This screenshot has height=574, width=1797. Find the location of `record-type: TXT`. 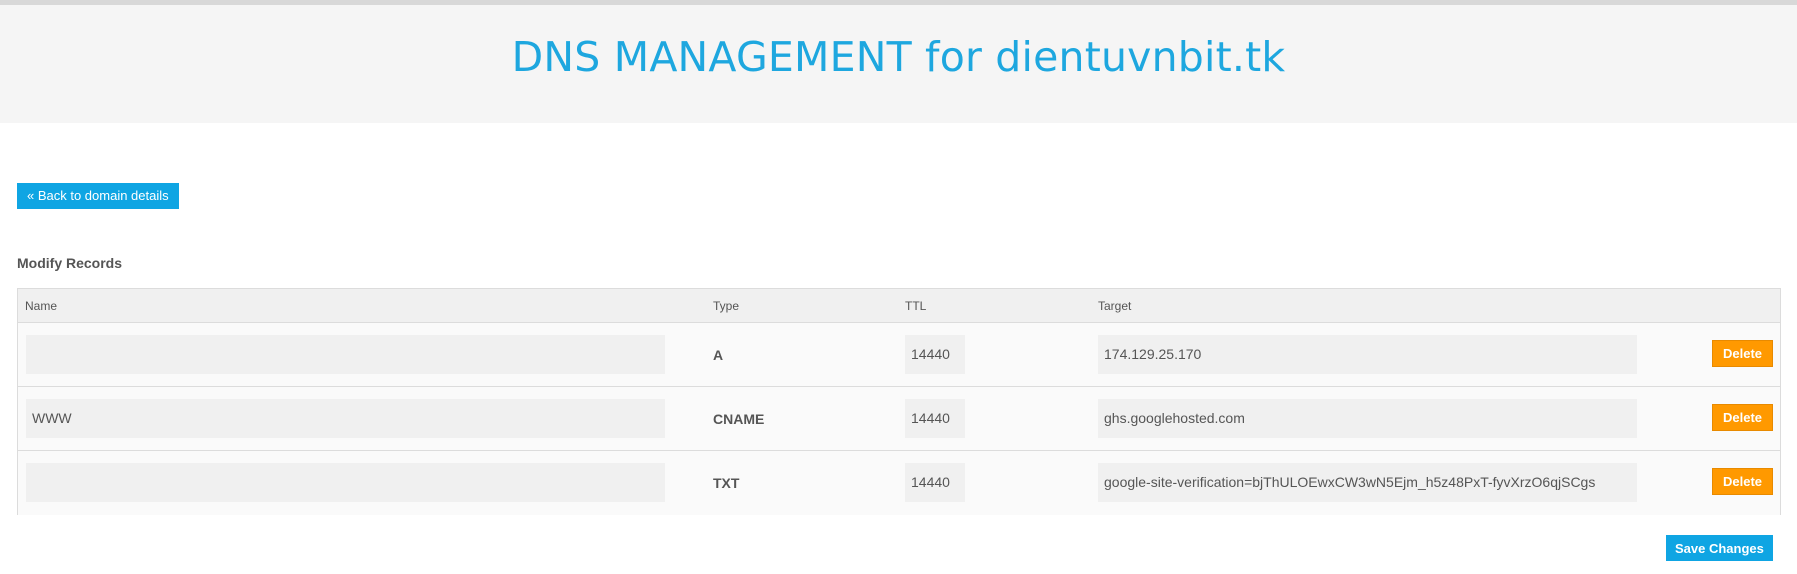

record-type: TXT is located at coordinates (726, 483).